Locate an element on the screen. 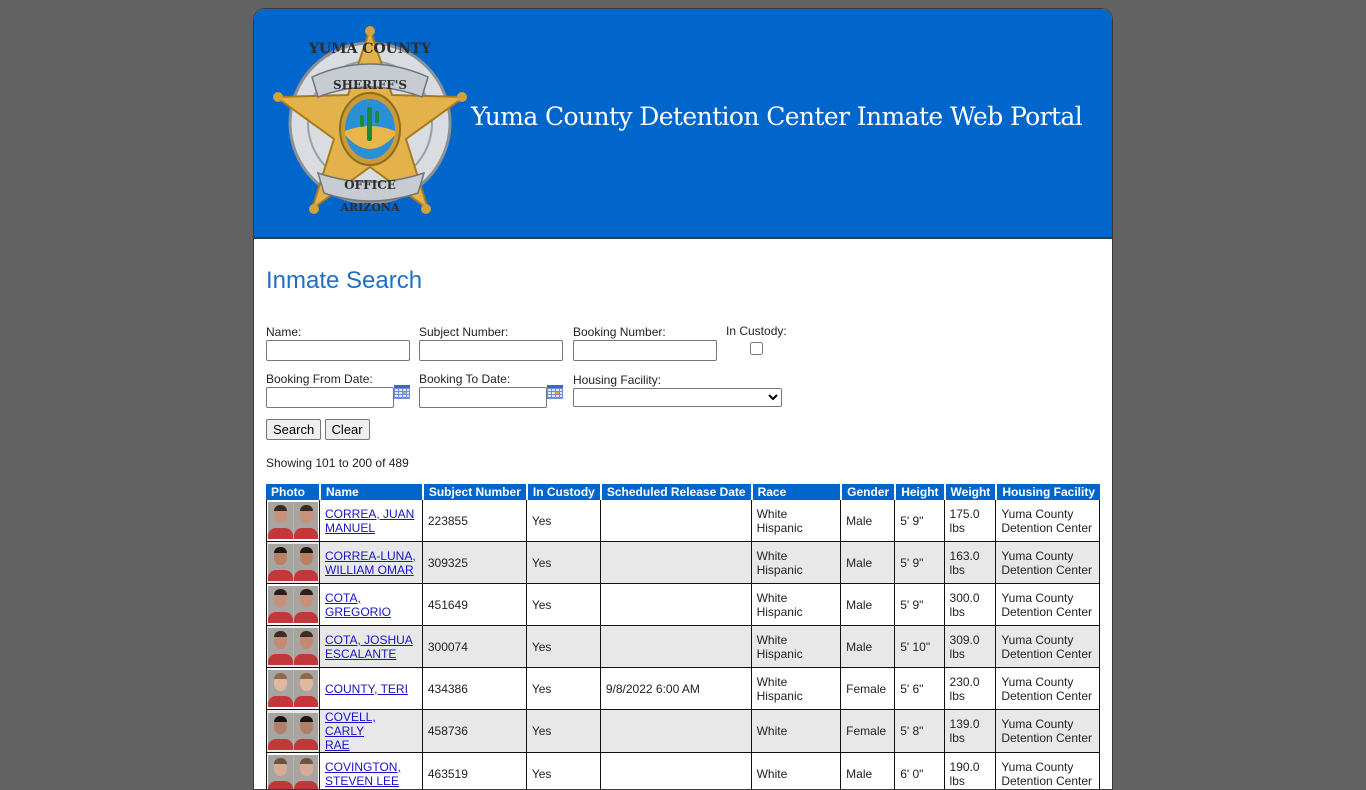 The height and width of the screenshot is (790, 1366). booking-number-input is located at coordinates (645, 350).